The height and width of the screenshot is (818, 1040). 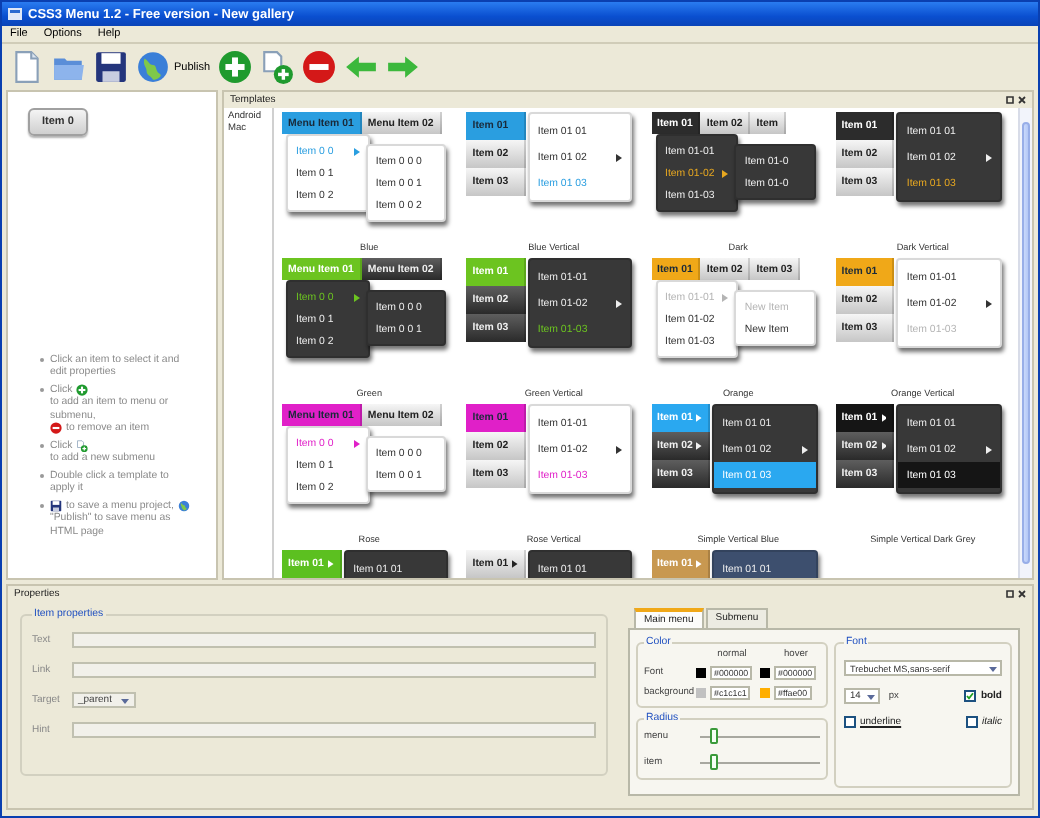 I want to click on check-icon, so click(x=970, y=696).